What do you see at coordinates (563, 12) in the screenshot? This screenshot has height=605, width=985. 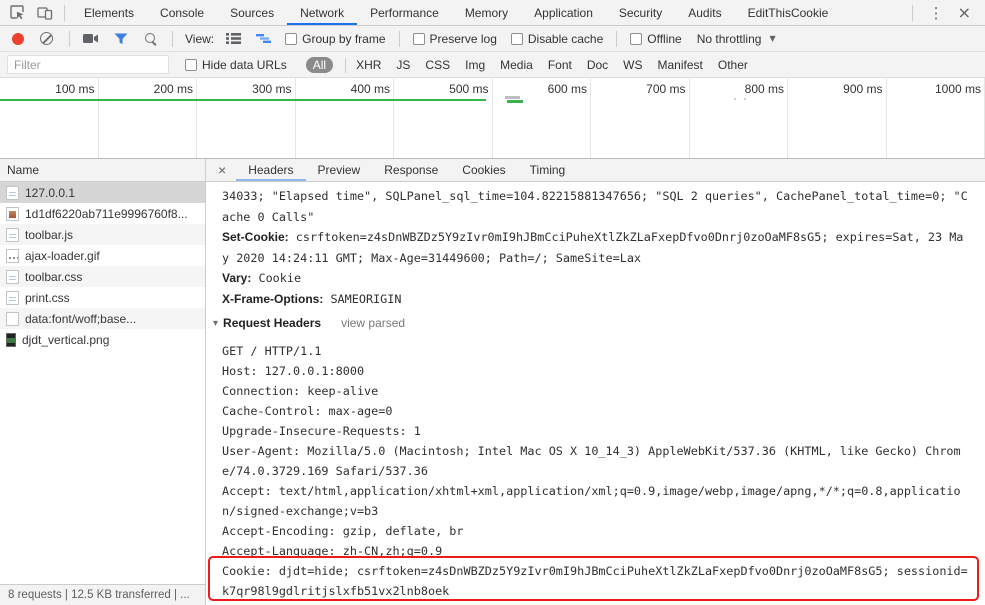 I see `main-tab: Application` at bounding box center [563, 12].